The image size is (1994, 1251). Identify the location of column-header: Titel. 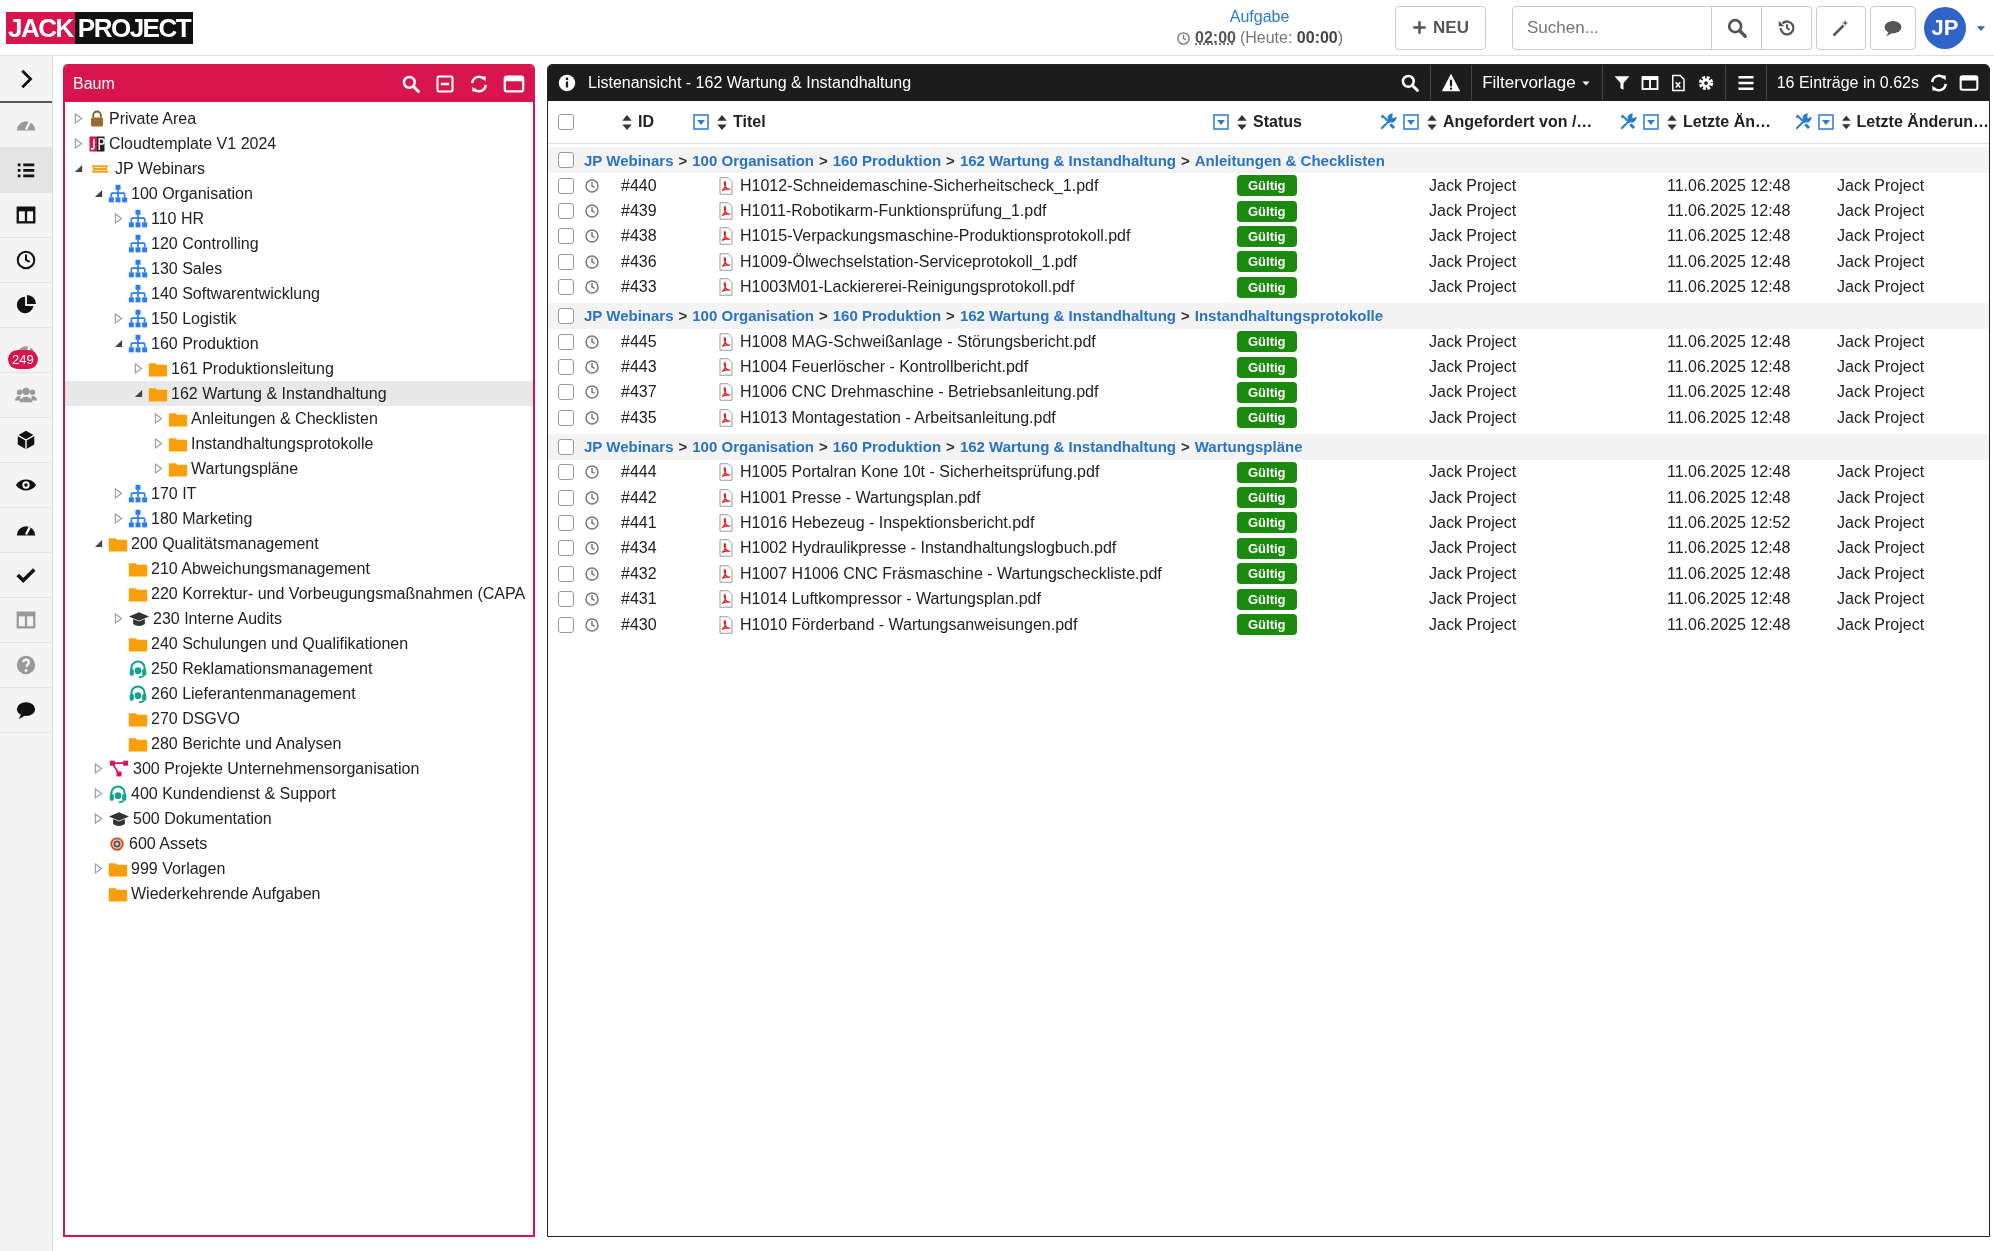
(749, 122).